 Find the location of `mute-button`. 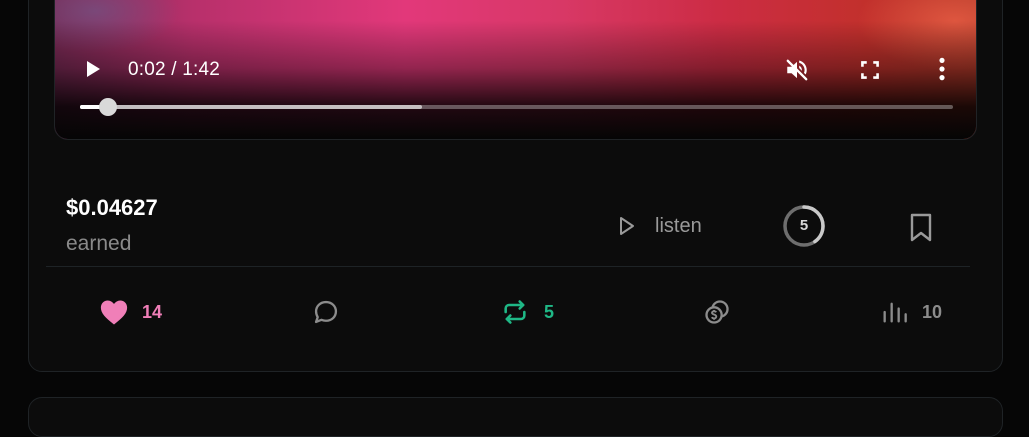

mute-button is located at coordinates (797, 70).